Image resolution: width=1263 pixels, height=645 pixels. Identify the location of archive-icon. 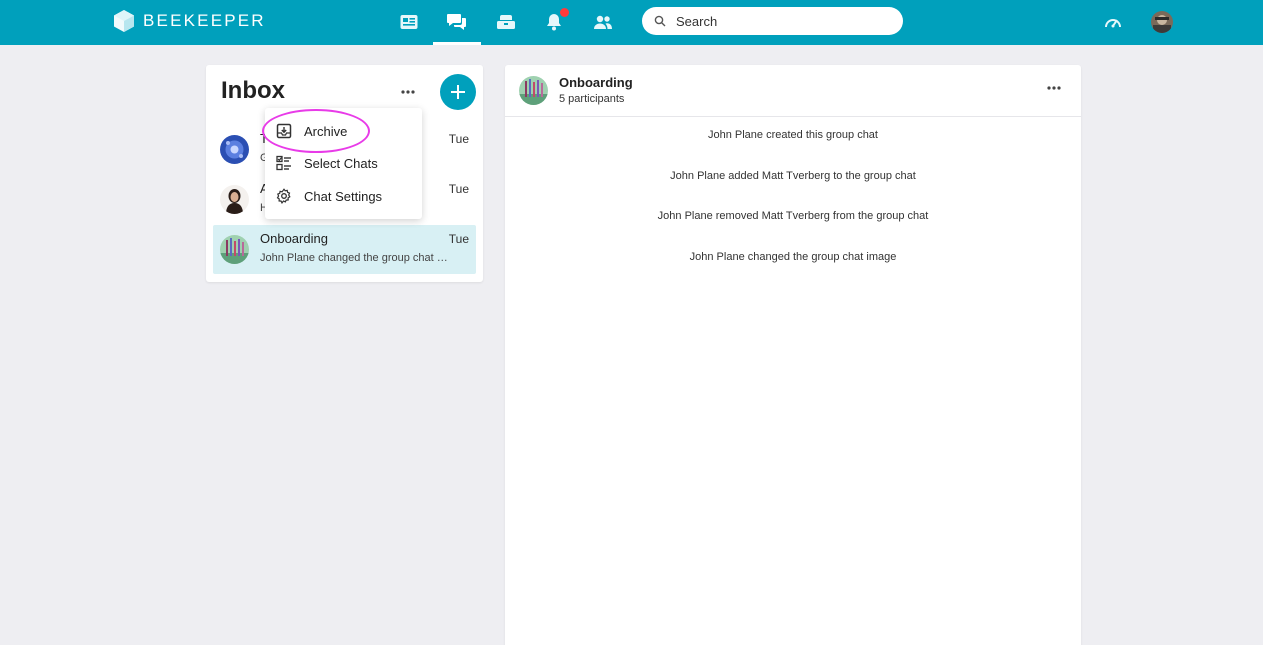
(284, 131).